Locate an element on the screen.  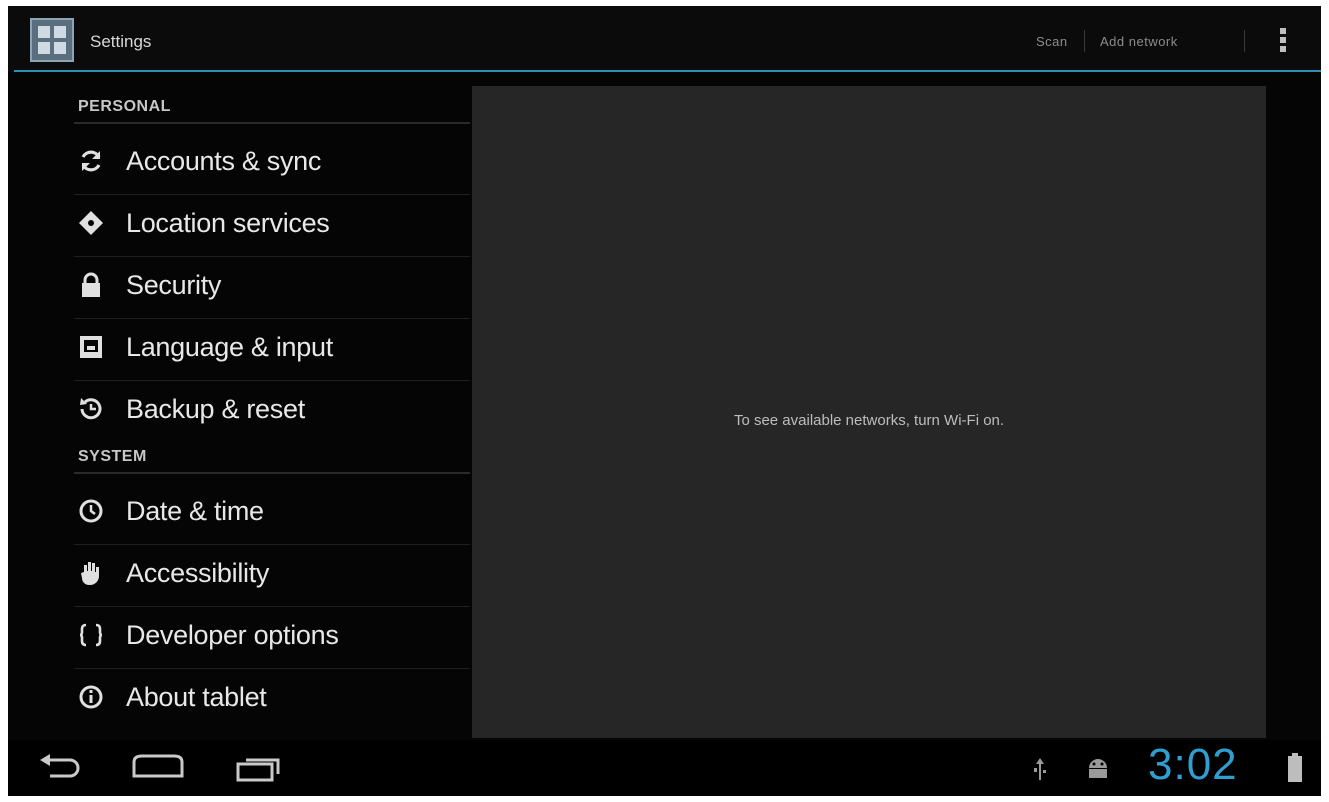
hand-icon is located at coordinates (90, 573).